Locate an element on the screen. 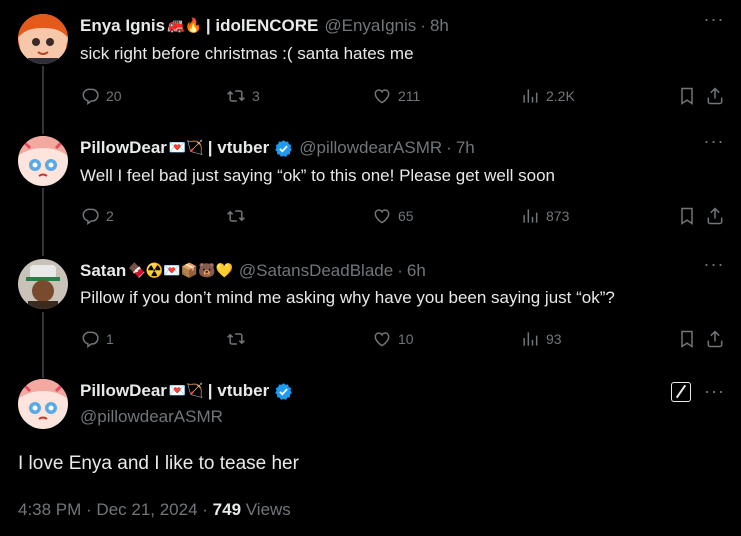 The width and height of the screenshot is (741, 536). reply-button: 2 is located at coordinates (97, 216).